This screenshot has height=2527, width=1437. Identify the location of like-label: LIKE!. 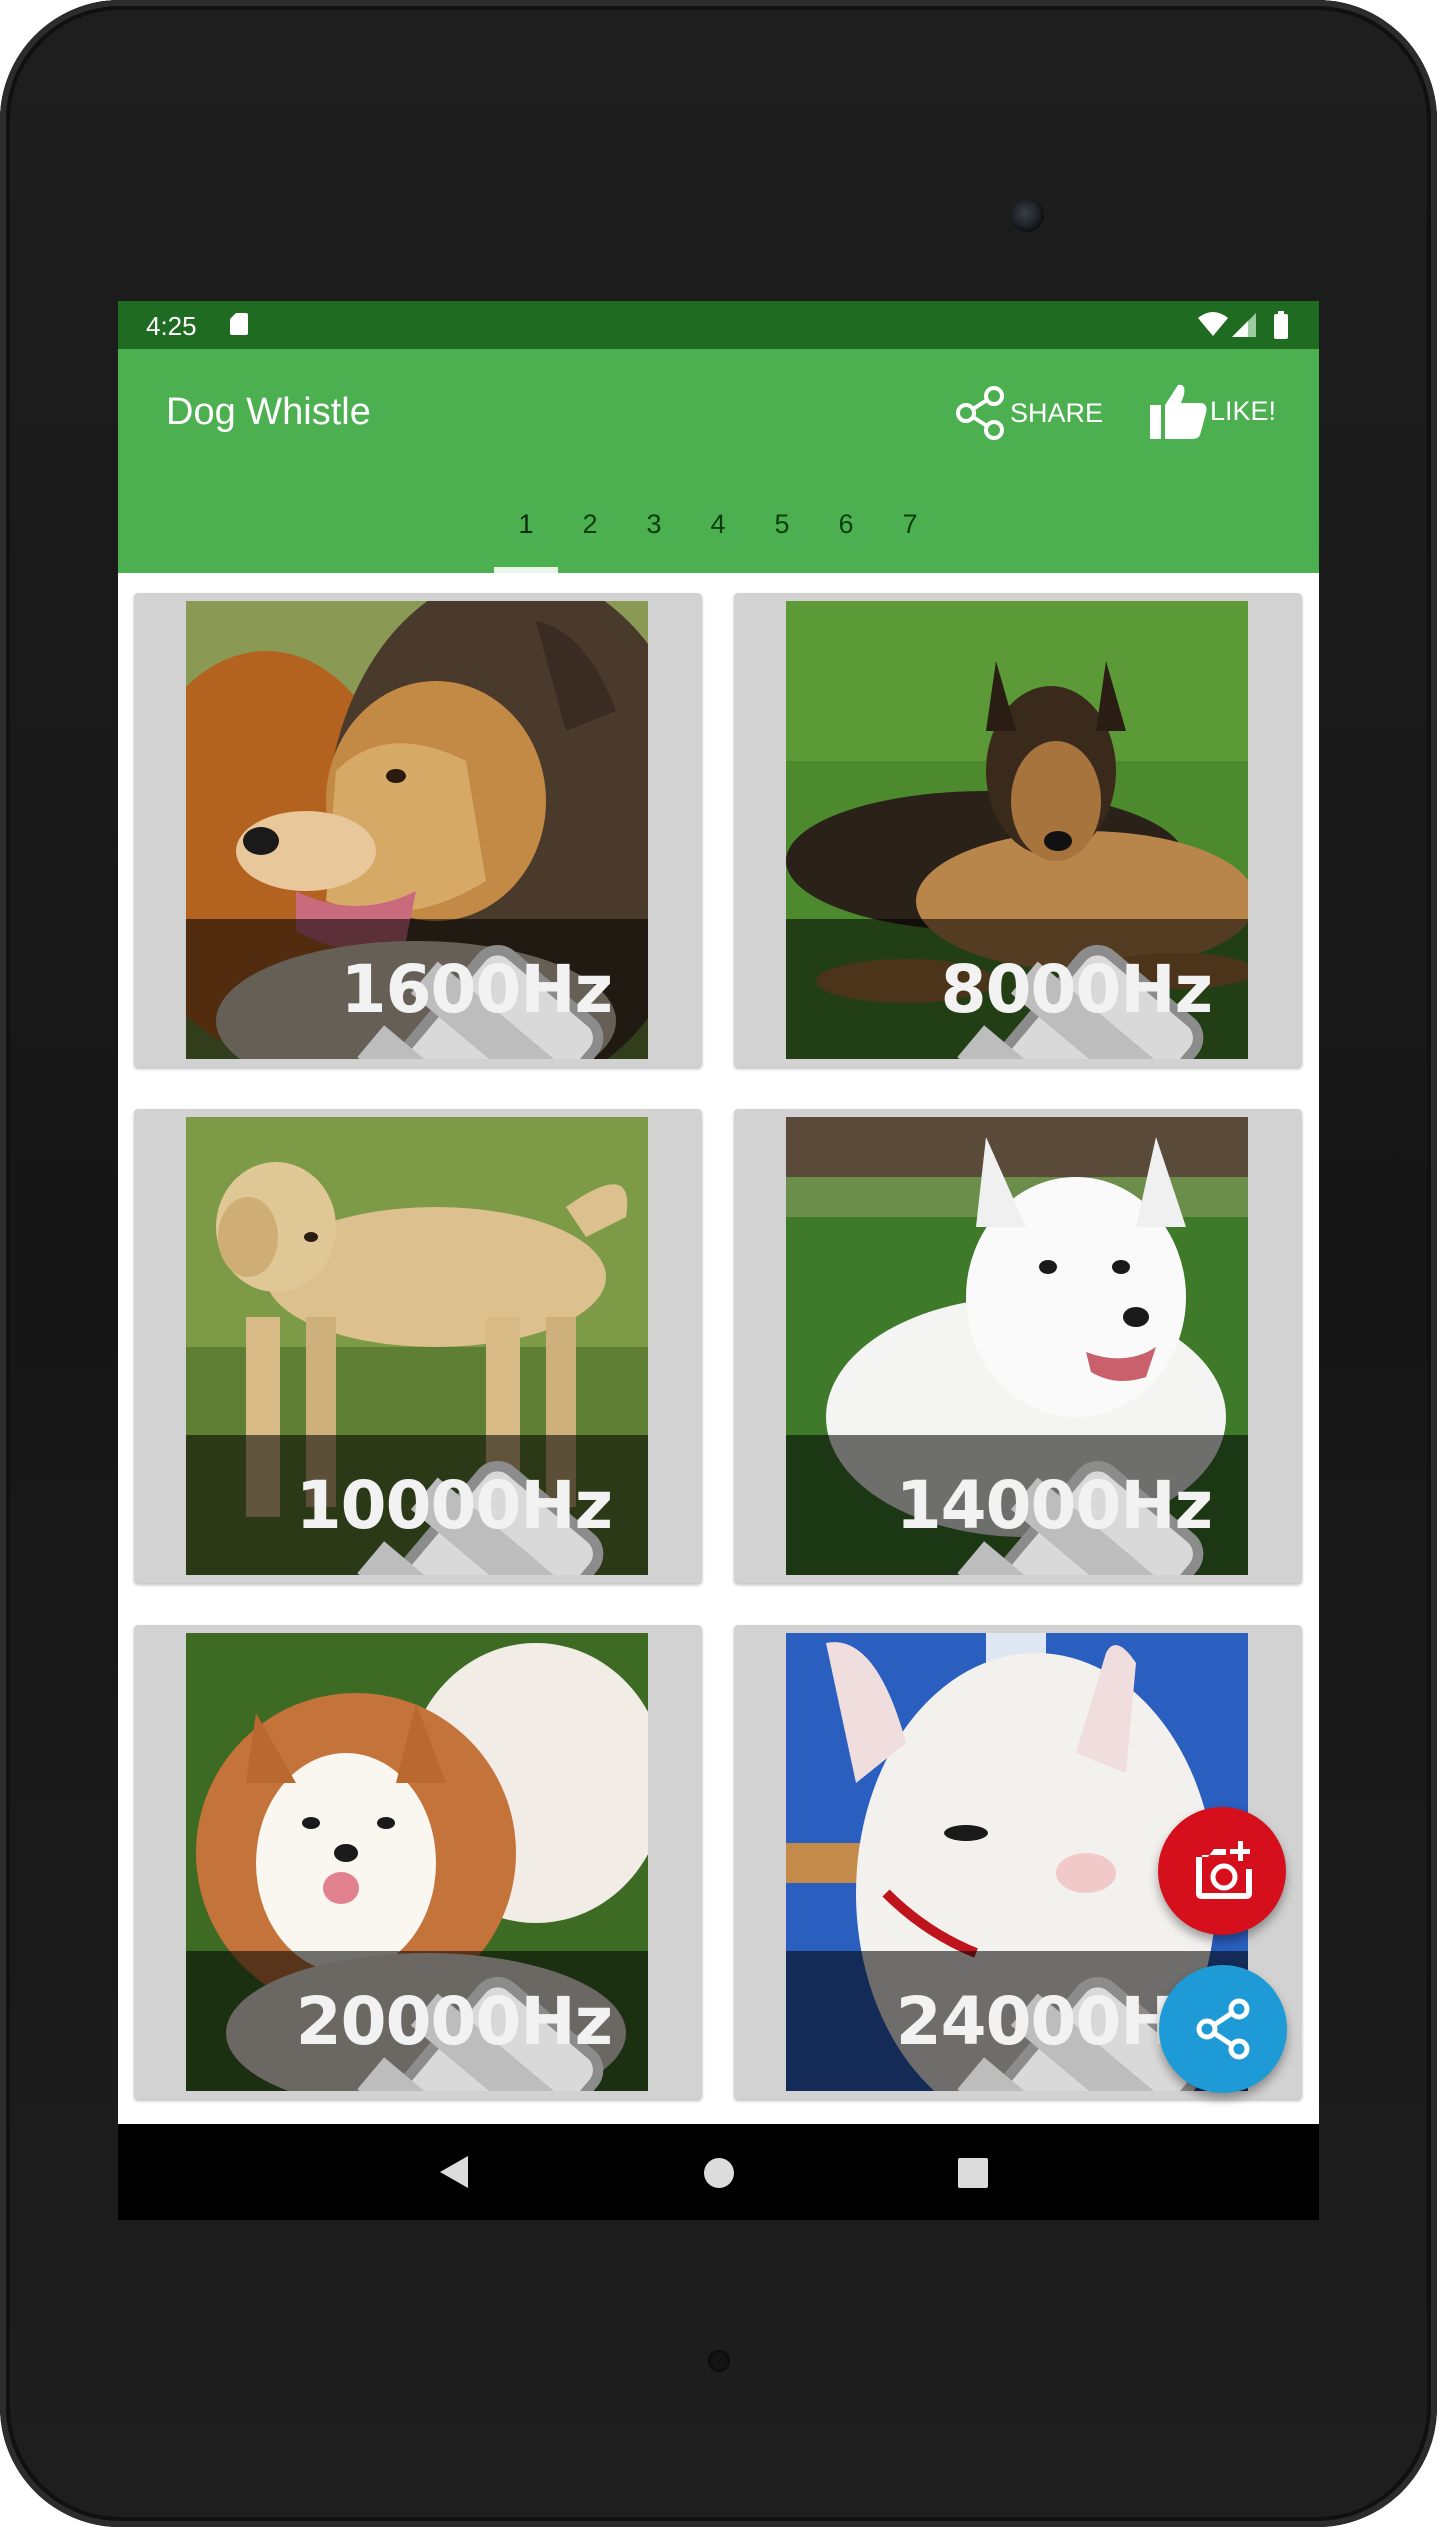
(1243, 410).